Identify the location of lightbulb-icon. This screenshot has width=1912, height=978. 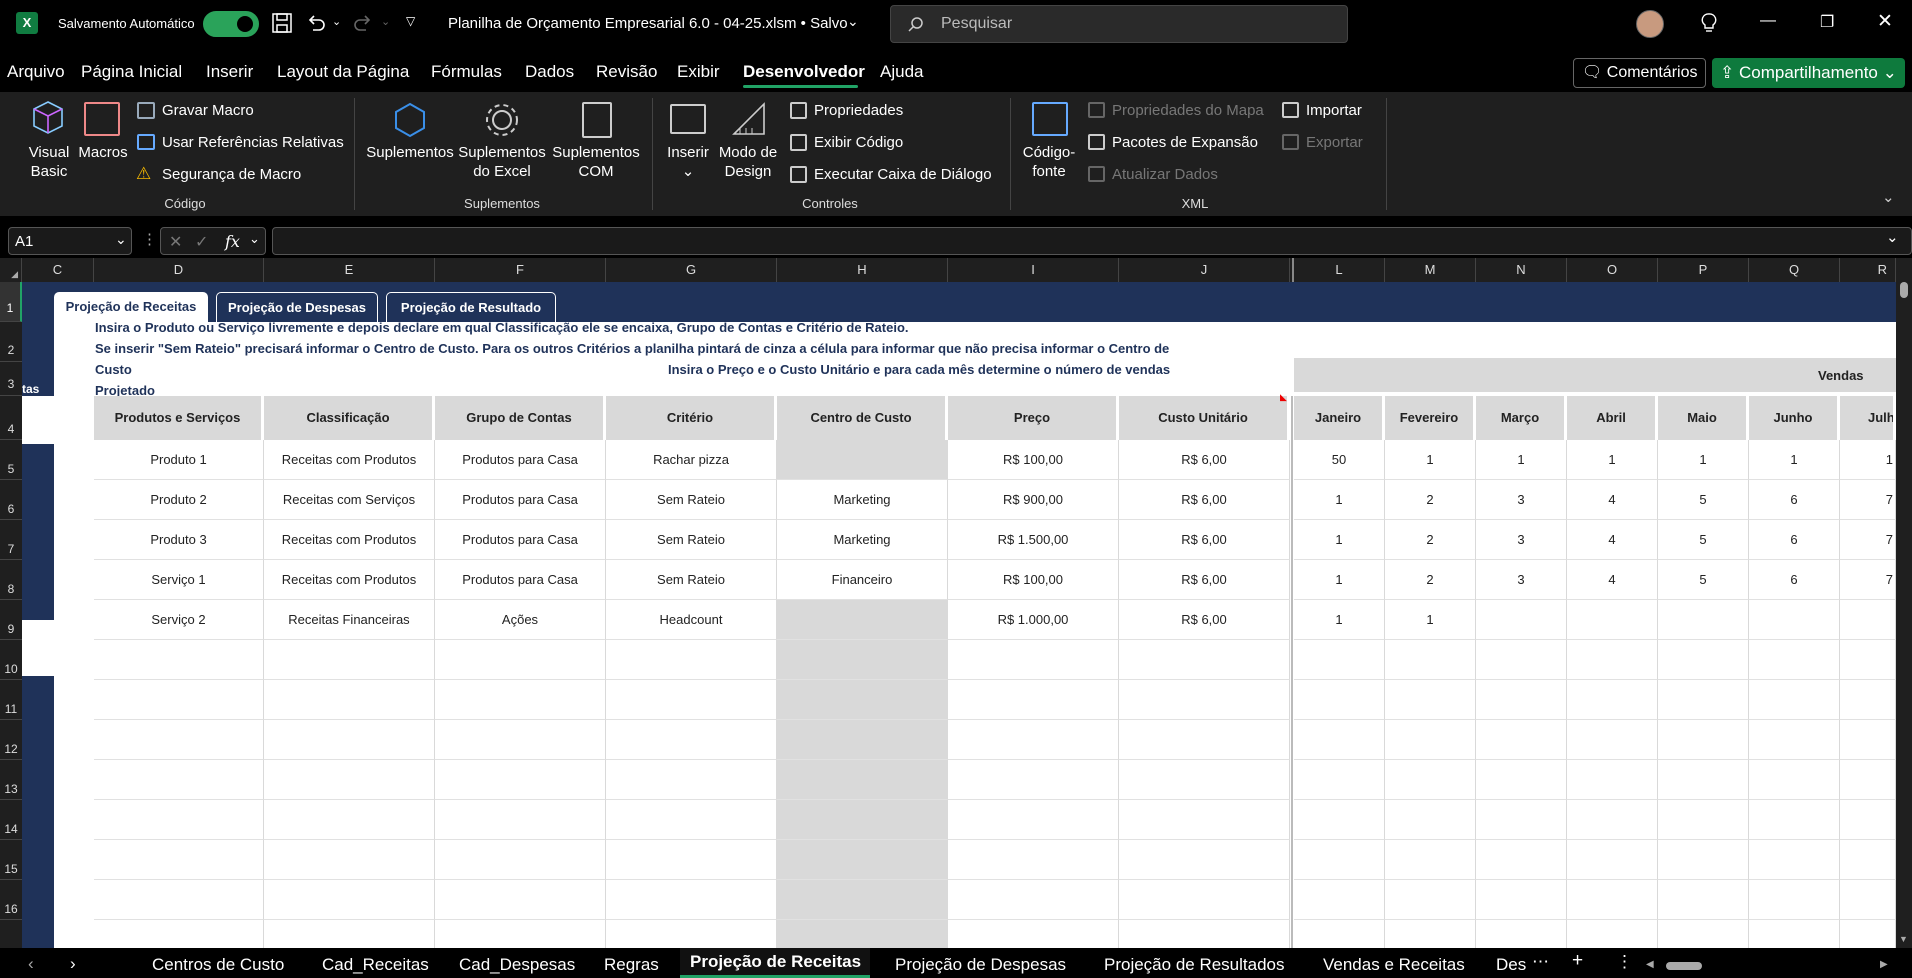
(1709, 23).